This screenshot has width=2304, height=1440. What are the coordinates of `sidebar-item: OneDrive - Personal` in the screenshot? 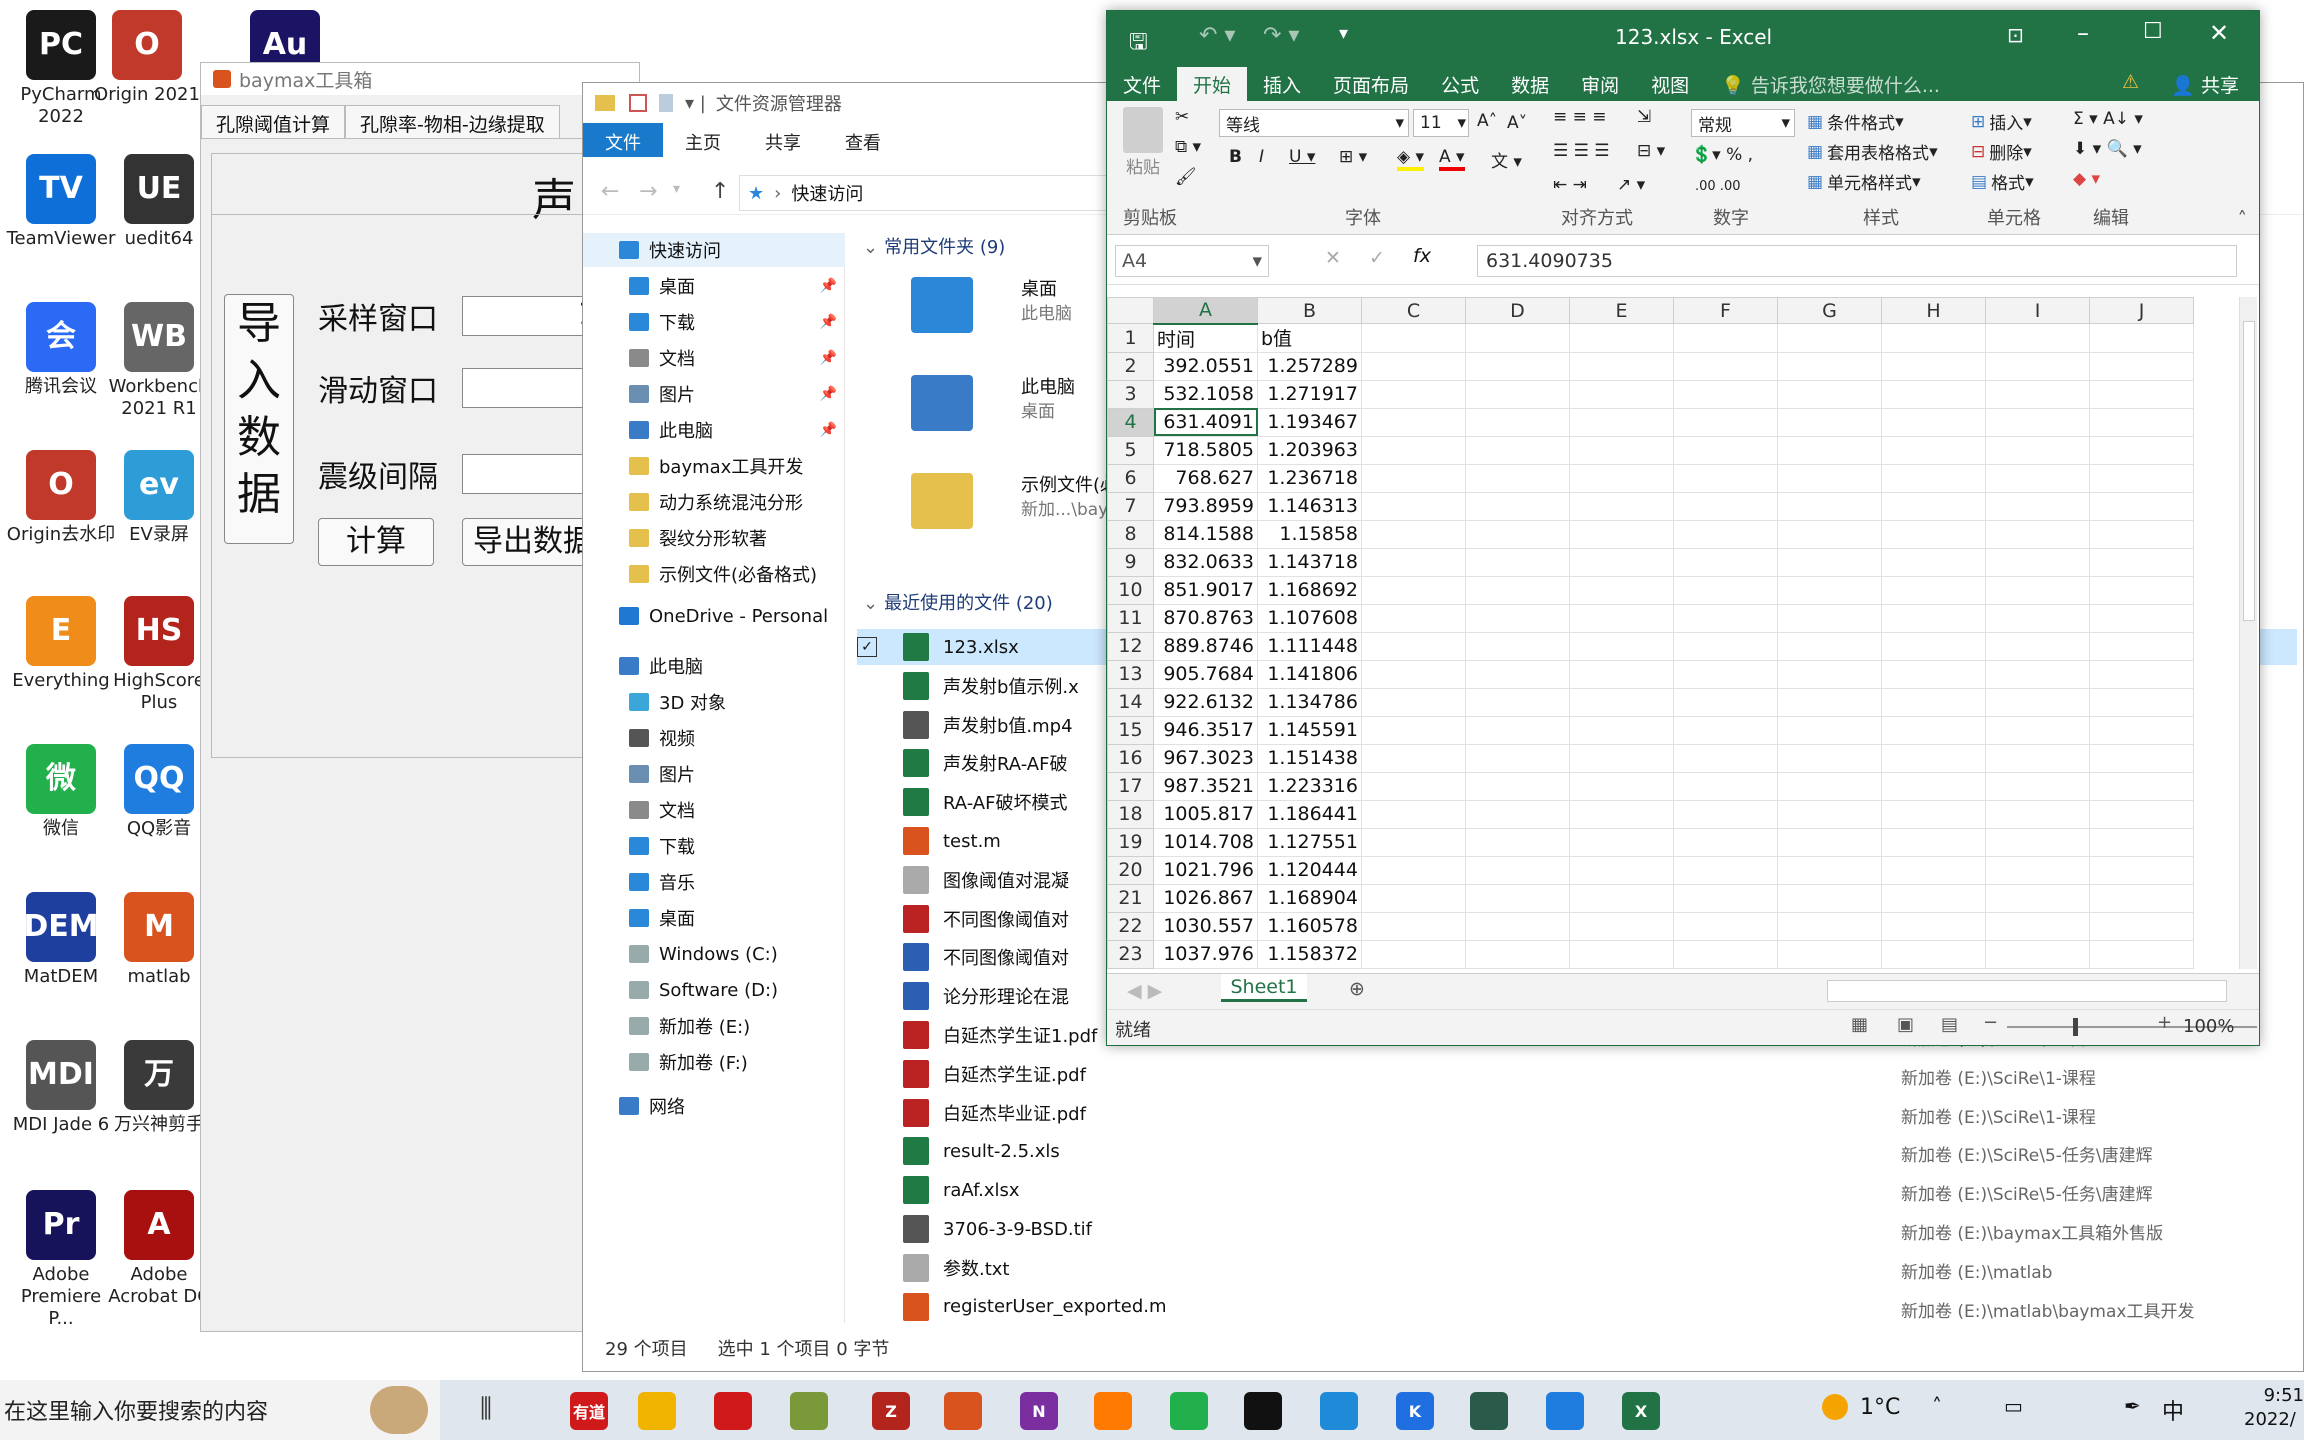 It's located at (714, 616).